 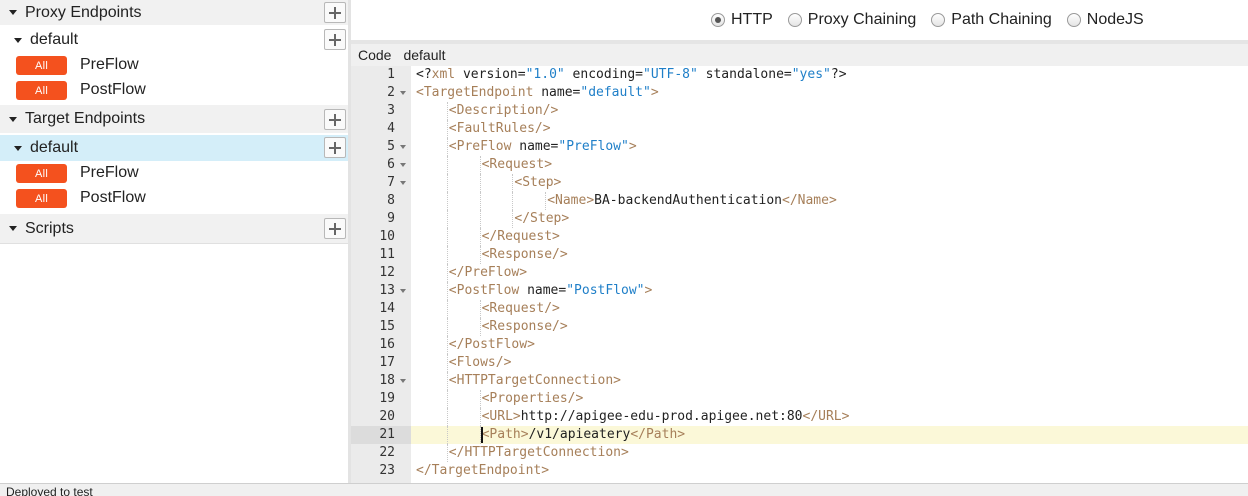 I want to click on target-postflow-item: All PostFlow, so click(x=174, y=198).